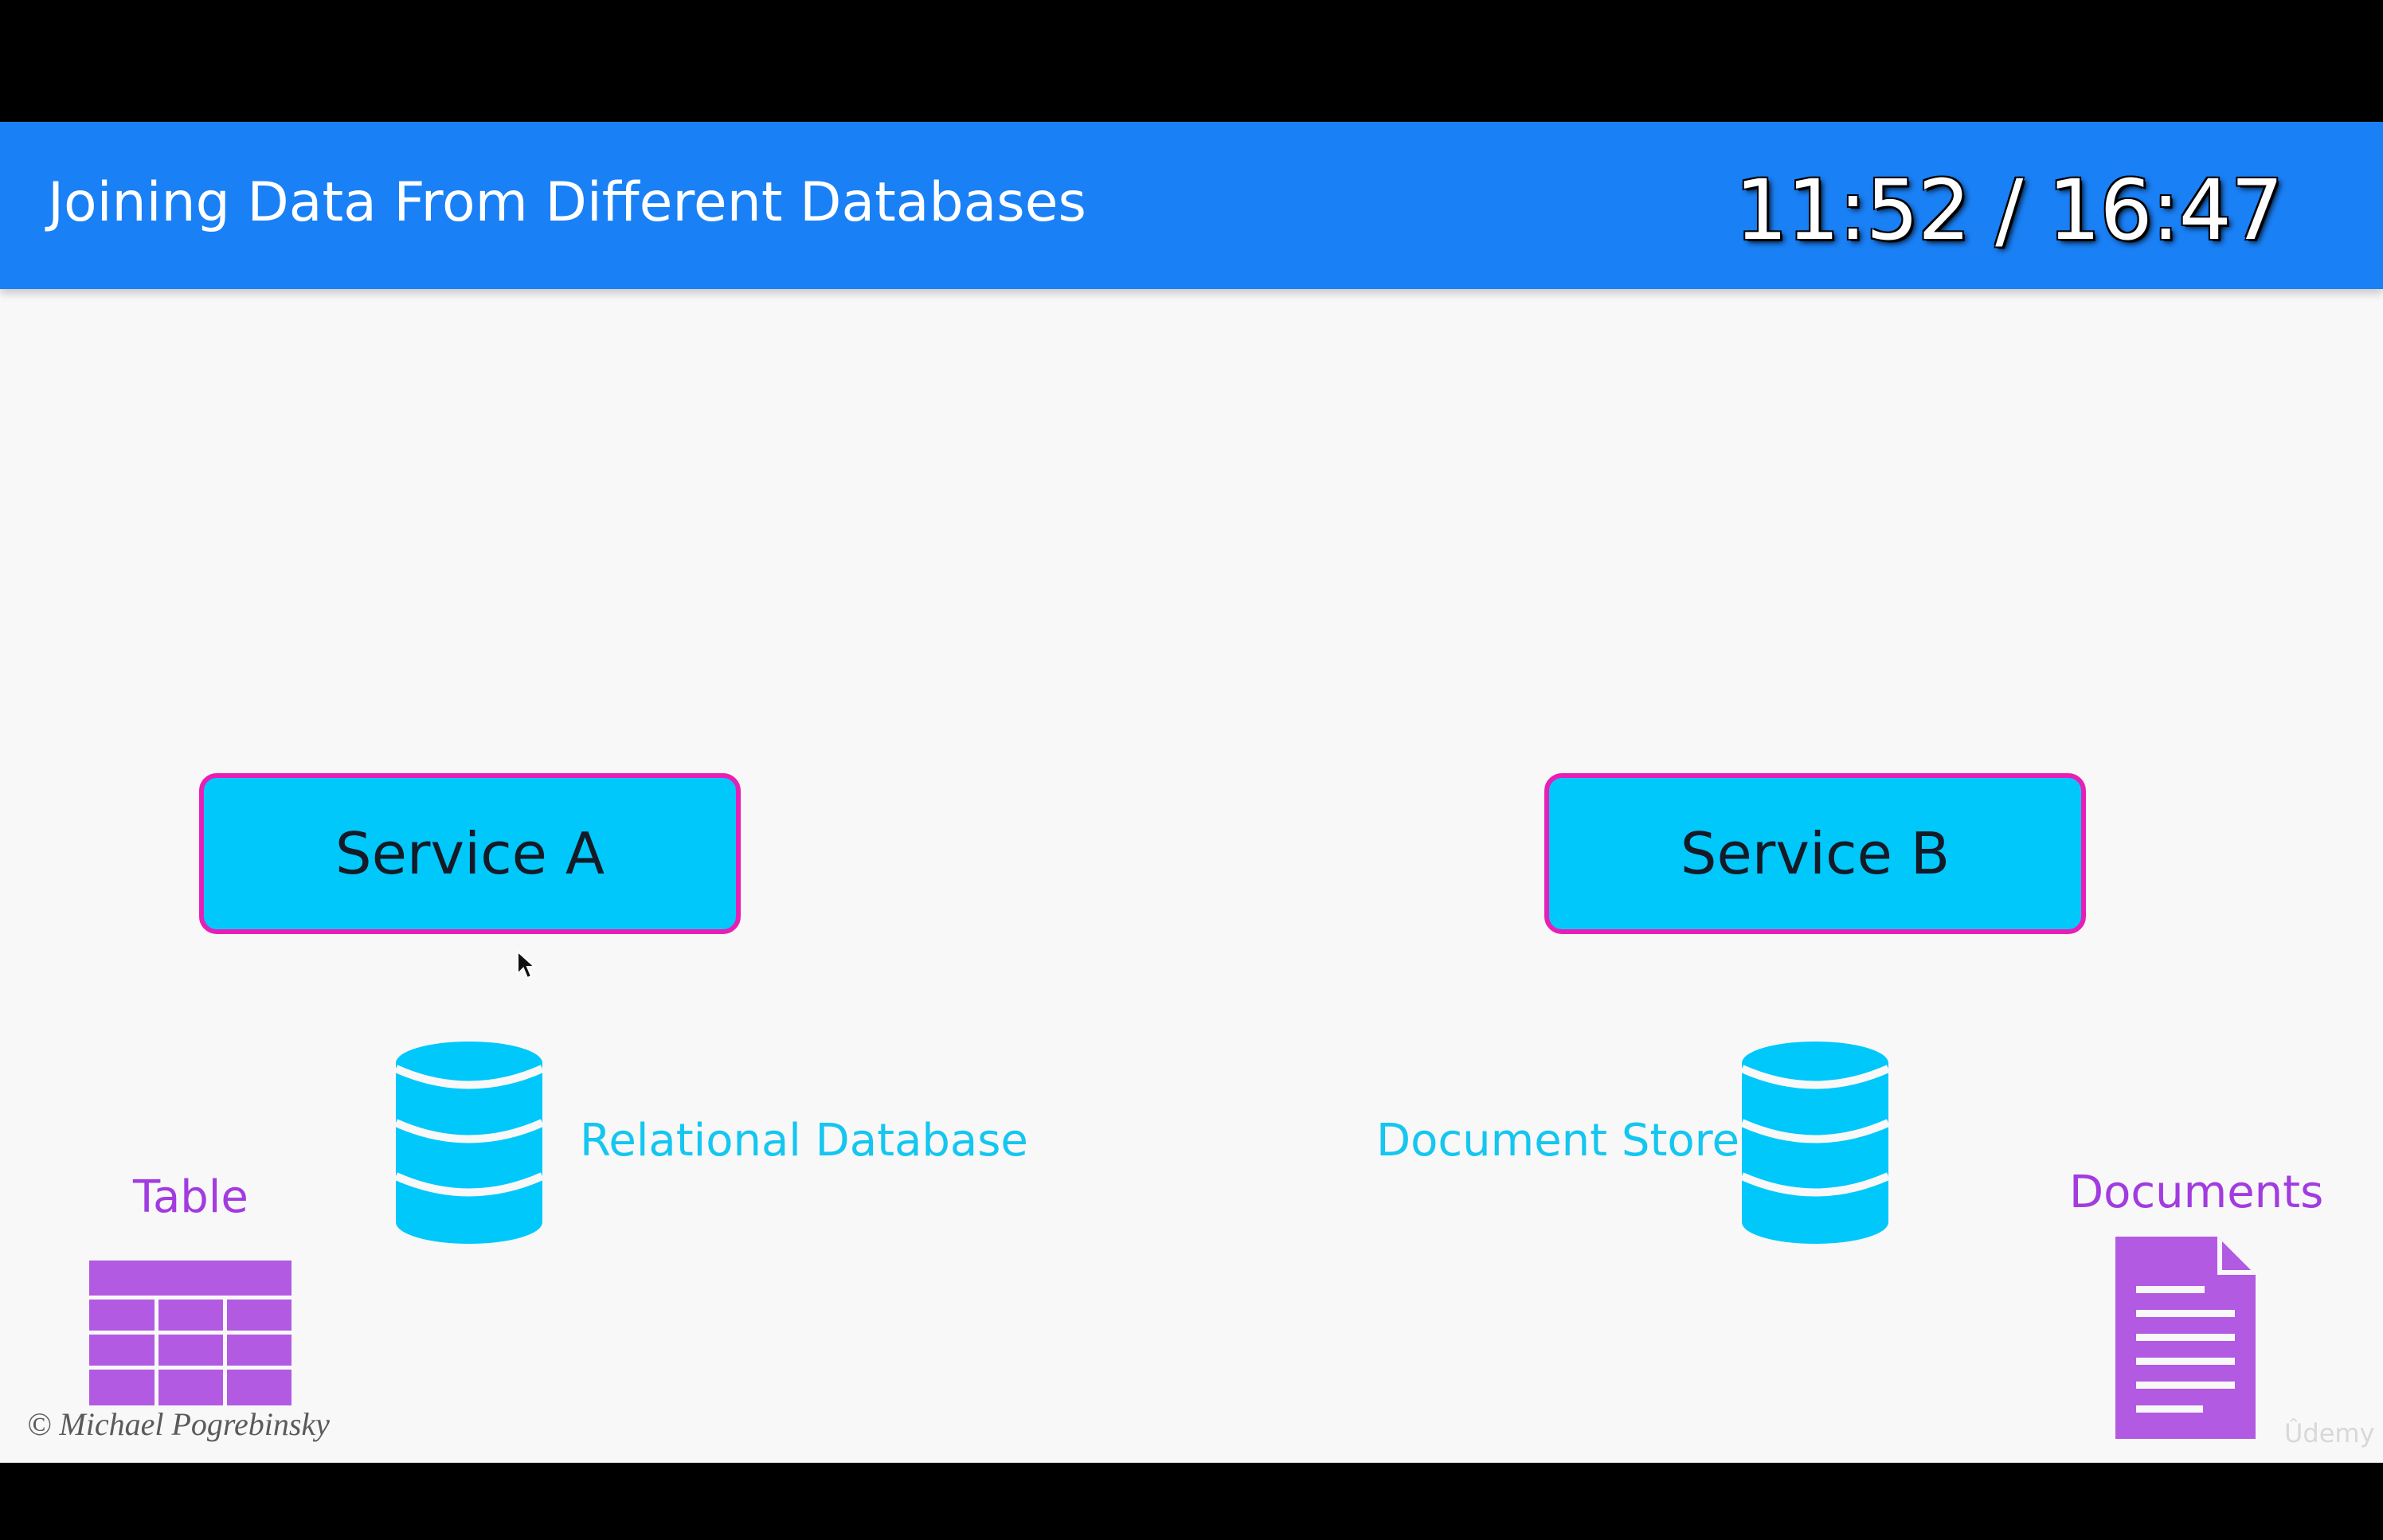  I want to click on service-a-box: Service A, so click(470, 853).